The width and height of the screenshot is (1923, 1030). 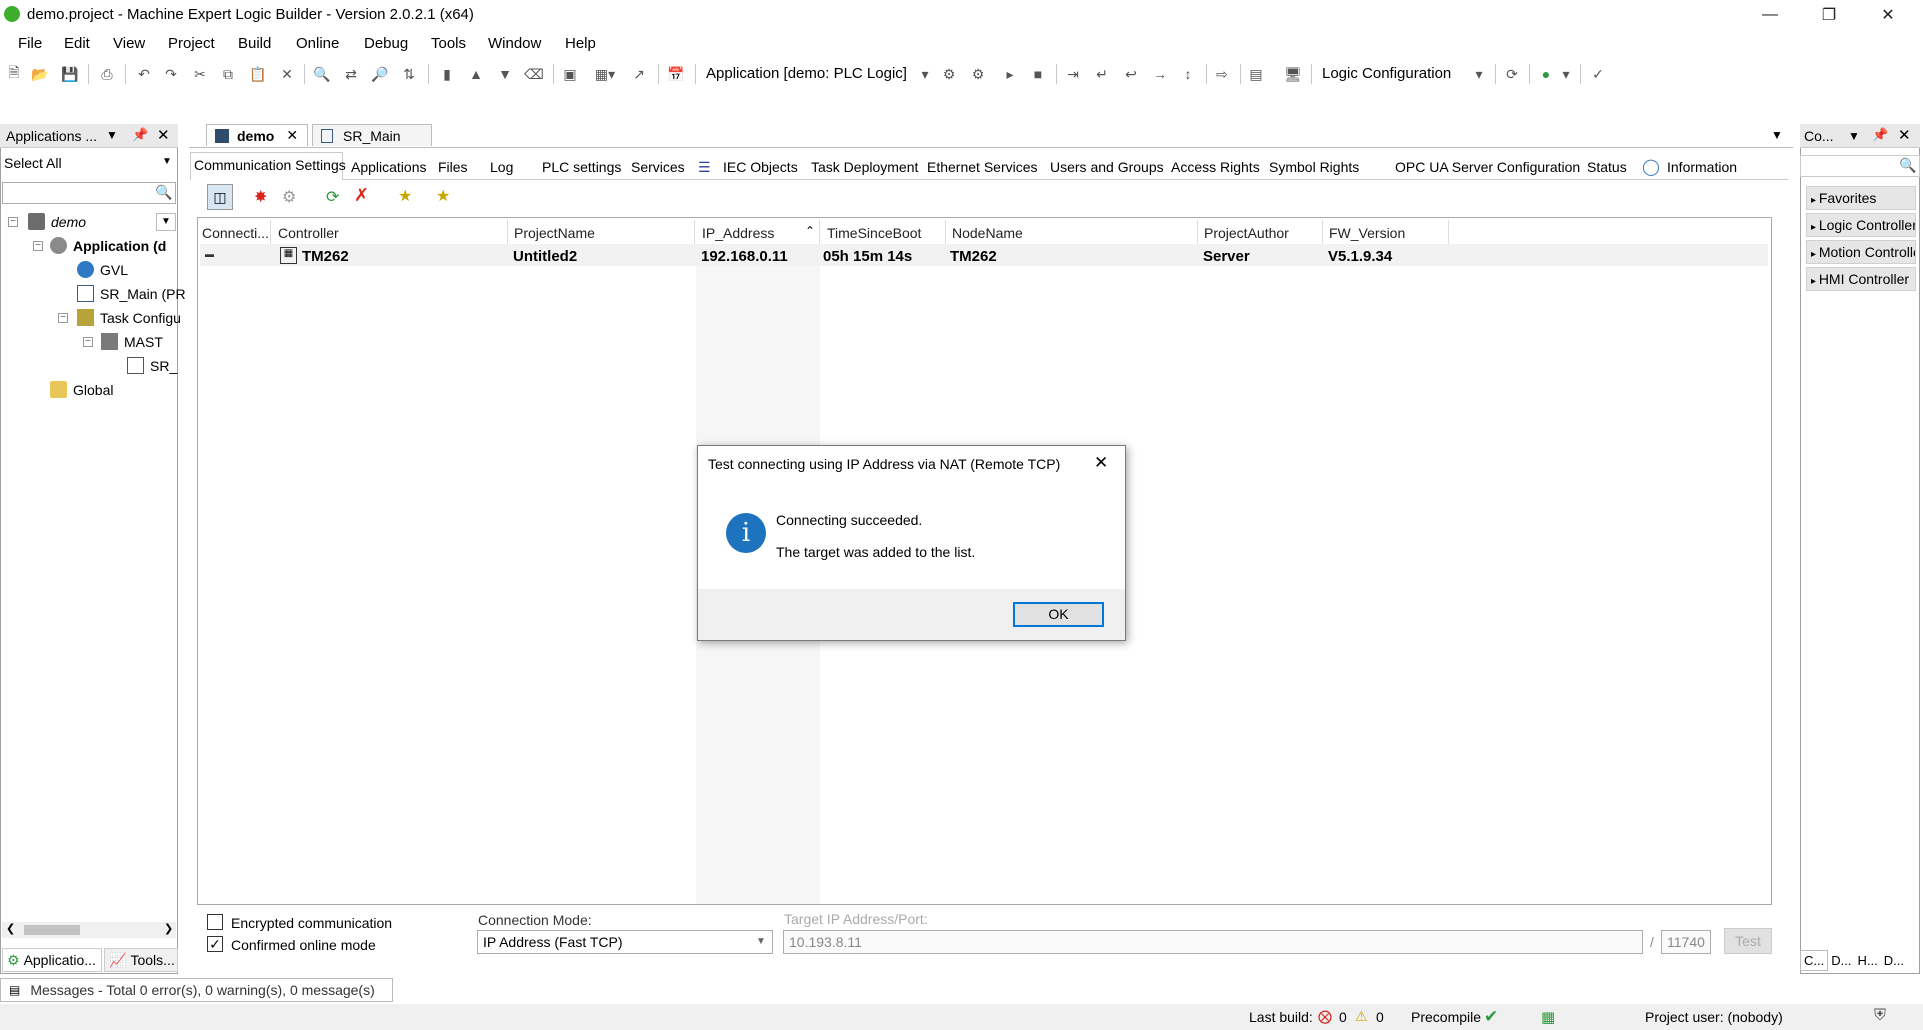 What do you see at coordinates (317, 43) in the screenshot?
I see `menu-online: Online` at bounding box center [317, 43].